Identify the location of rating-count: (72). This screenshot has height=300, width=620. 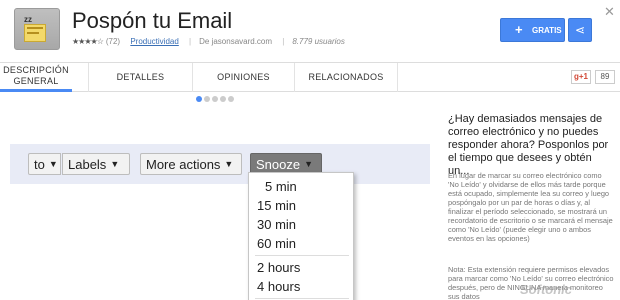
(113, 41).